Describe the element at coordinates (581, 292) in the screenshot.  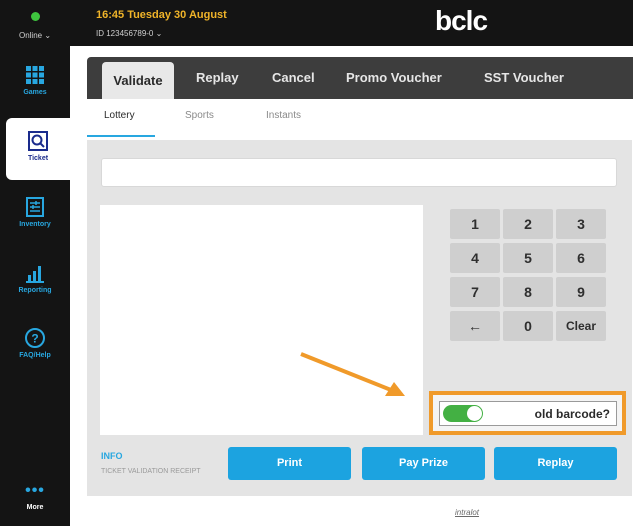
I see `key-9: 9` at that location.